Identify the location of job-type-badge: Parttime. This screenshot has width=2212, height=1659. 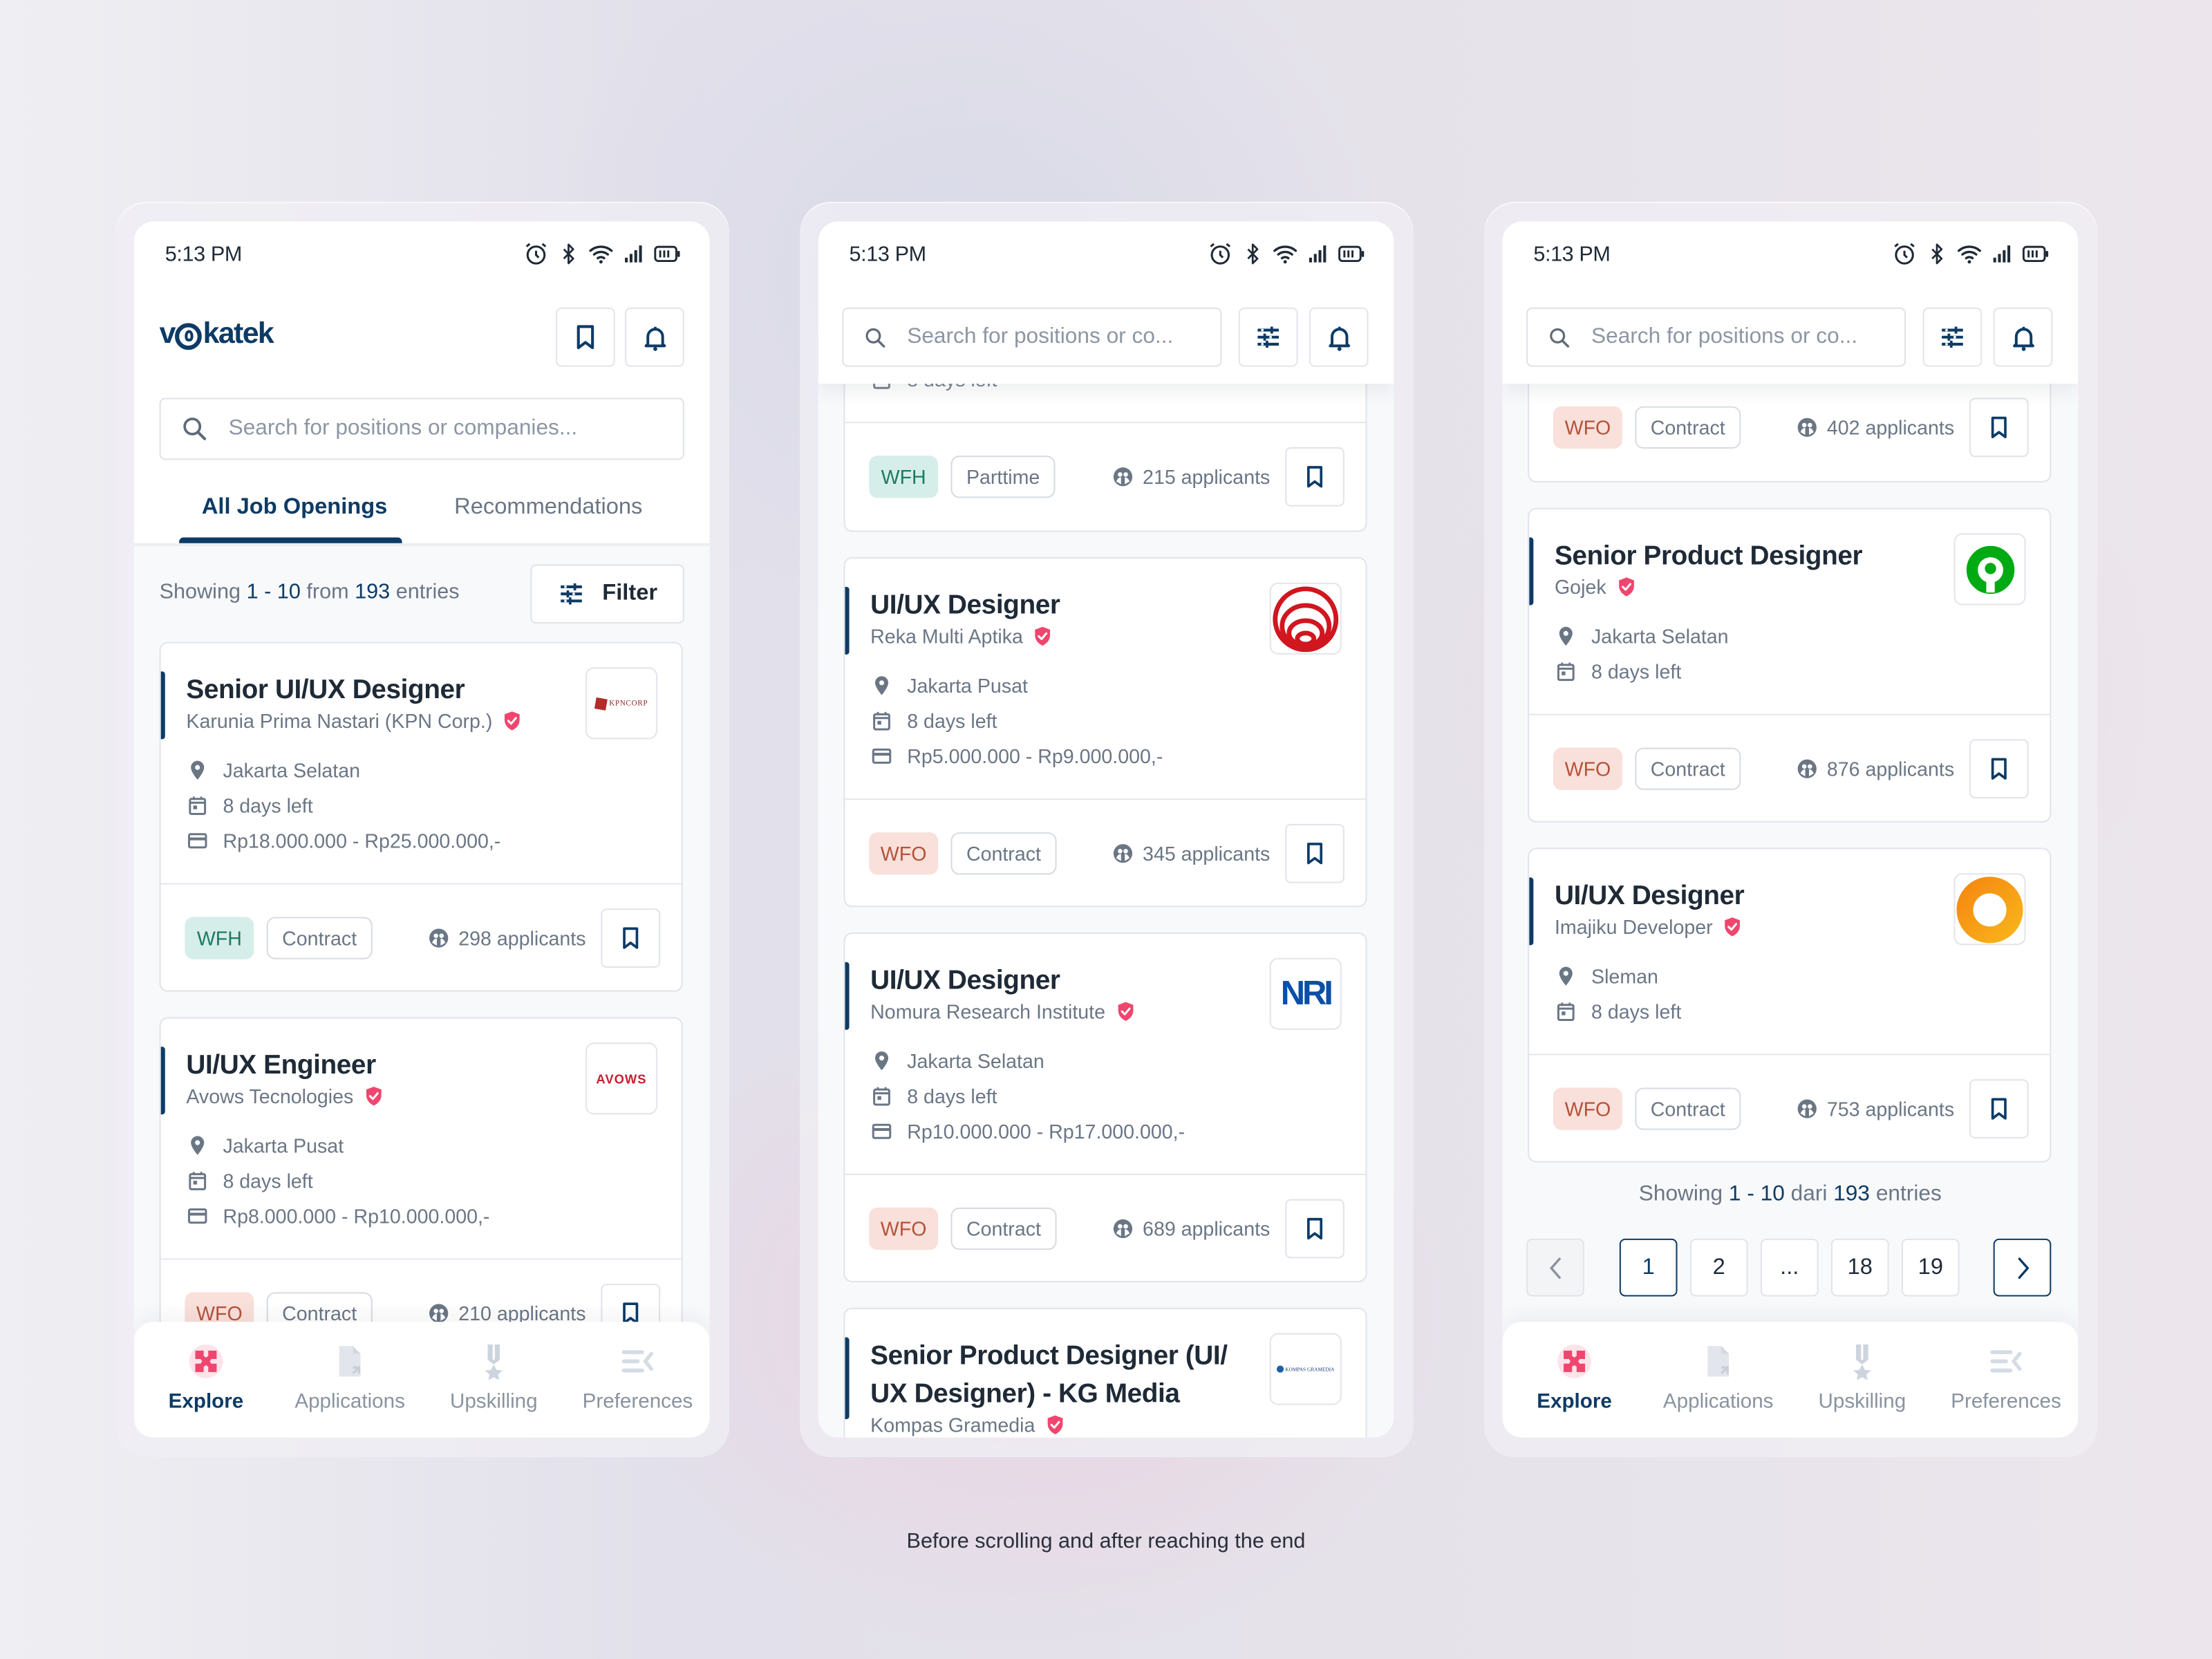
(1003, 477).